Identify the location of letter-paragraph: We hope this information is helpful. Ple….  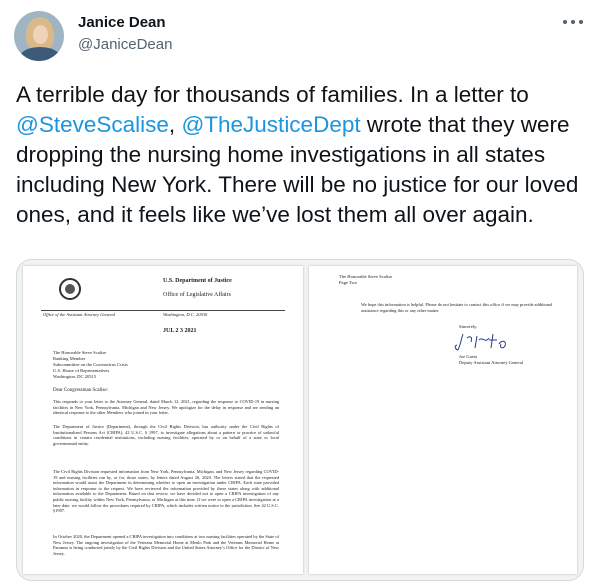
(457, 307).